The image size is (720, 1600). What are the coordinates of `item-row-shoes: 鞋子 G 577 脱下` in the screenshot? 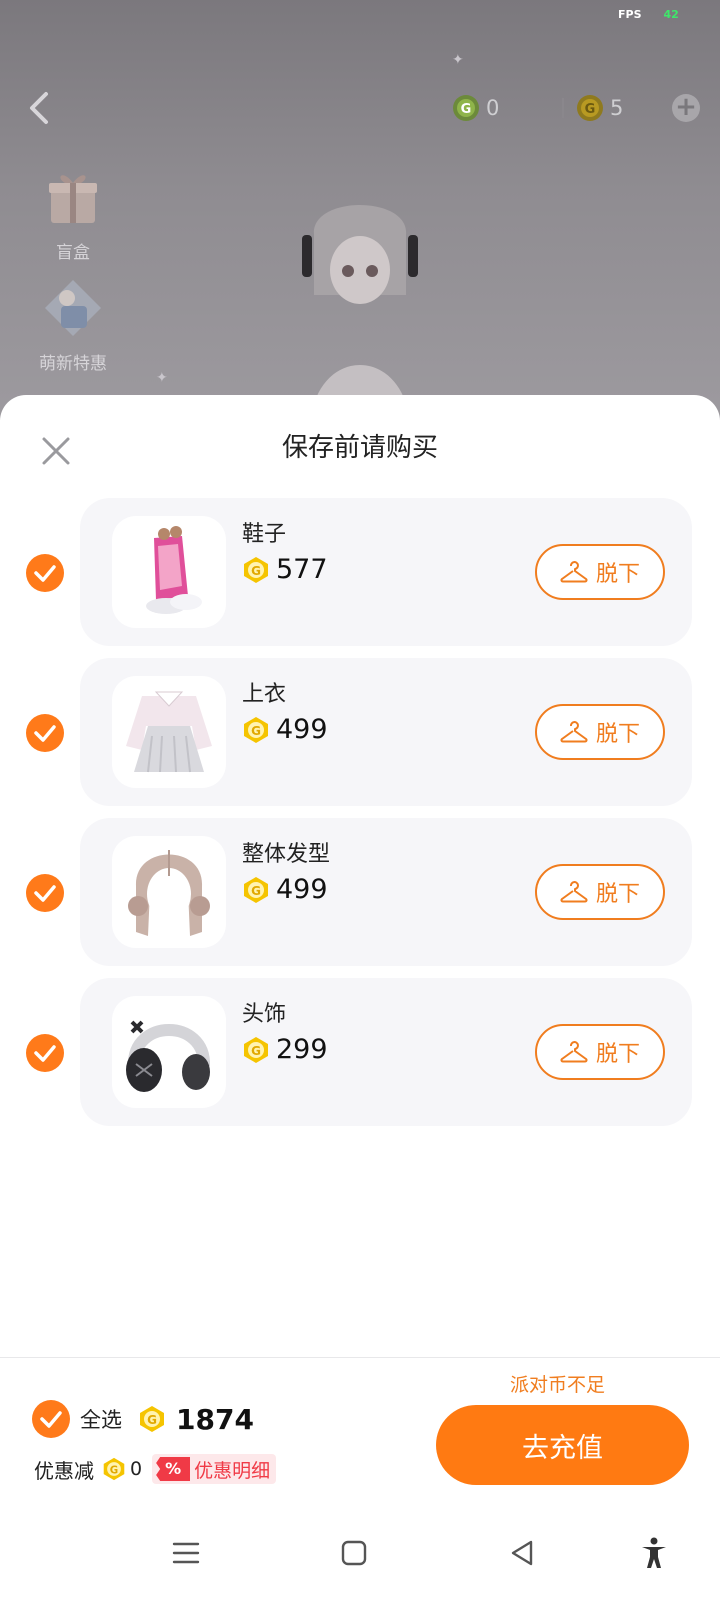 It's located at (360, 572).